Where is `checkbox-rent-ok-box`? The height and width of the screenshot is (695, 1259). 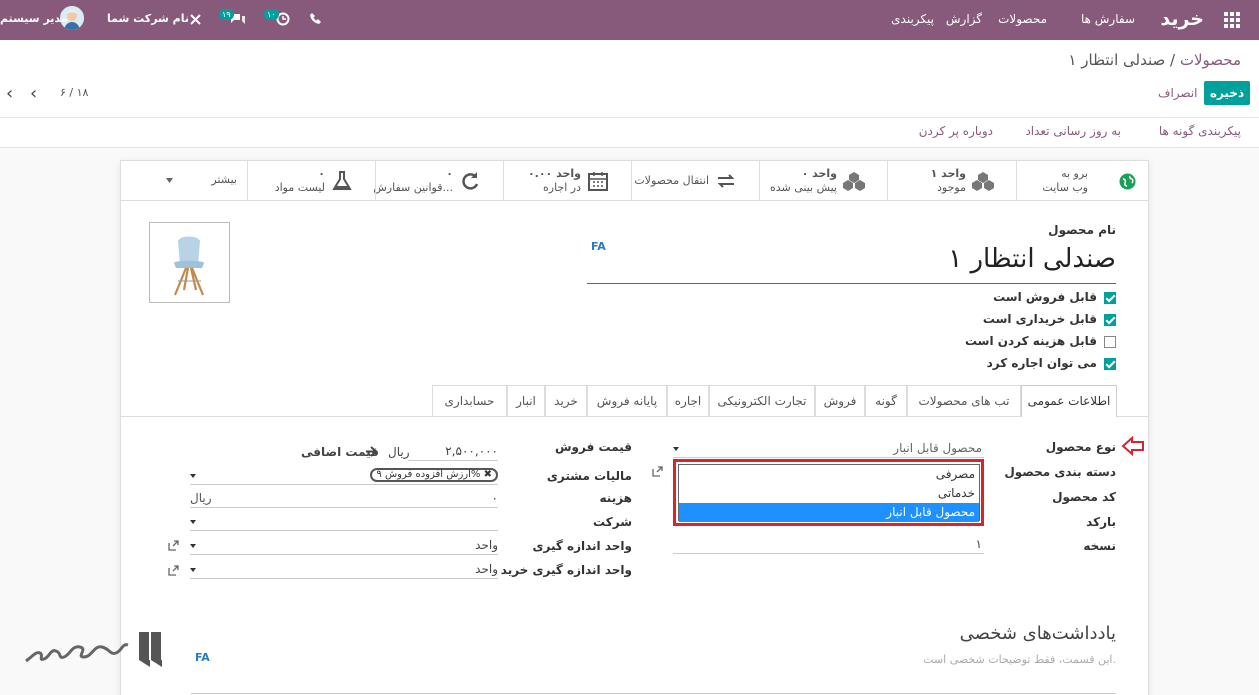
checkbox-rent-ok-box is located at coordinates (1110, 364).